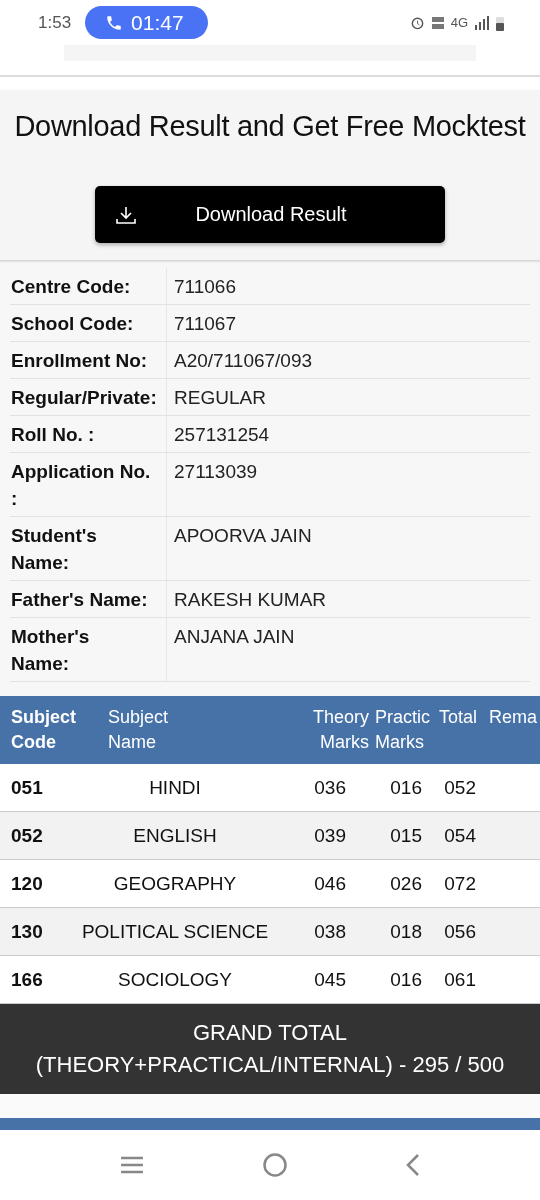 The height and width of the screenshot is (1200, 540). I want to click on grand-total-value: (THEORY+PRACTICAL/INTERNAL) - 295 / 500, so click(270, 1065).